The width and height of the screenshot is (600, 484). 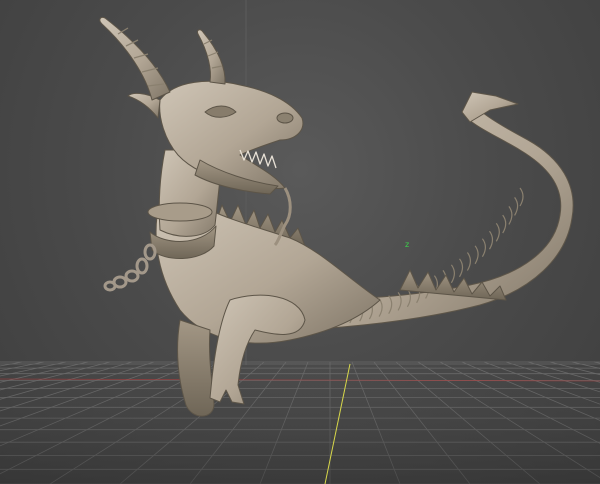 I want to click on nostril, so click(x=285, y=118).